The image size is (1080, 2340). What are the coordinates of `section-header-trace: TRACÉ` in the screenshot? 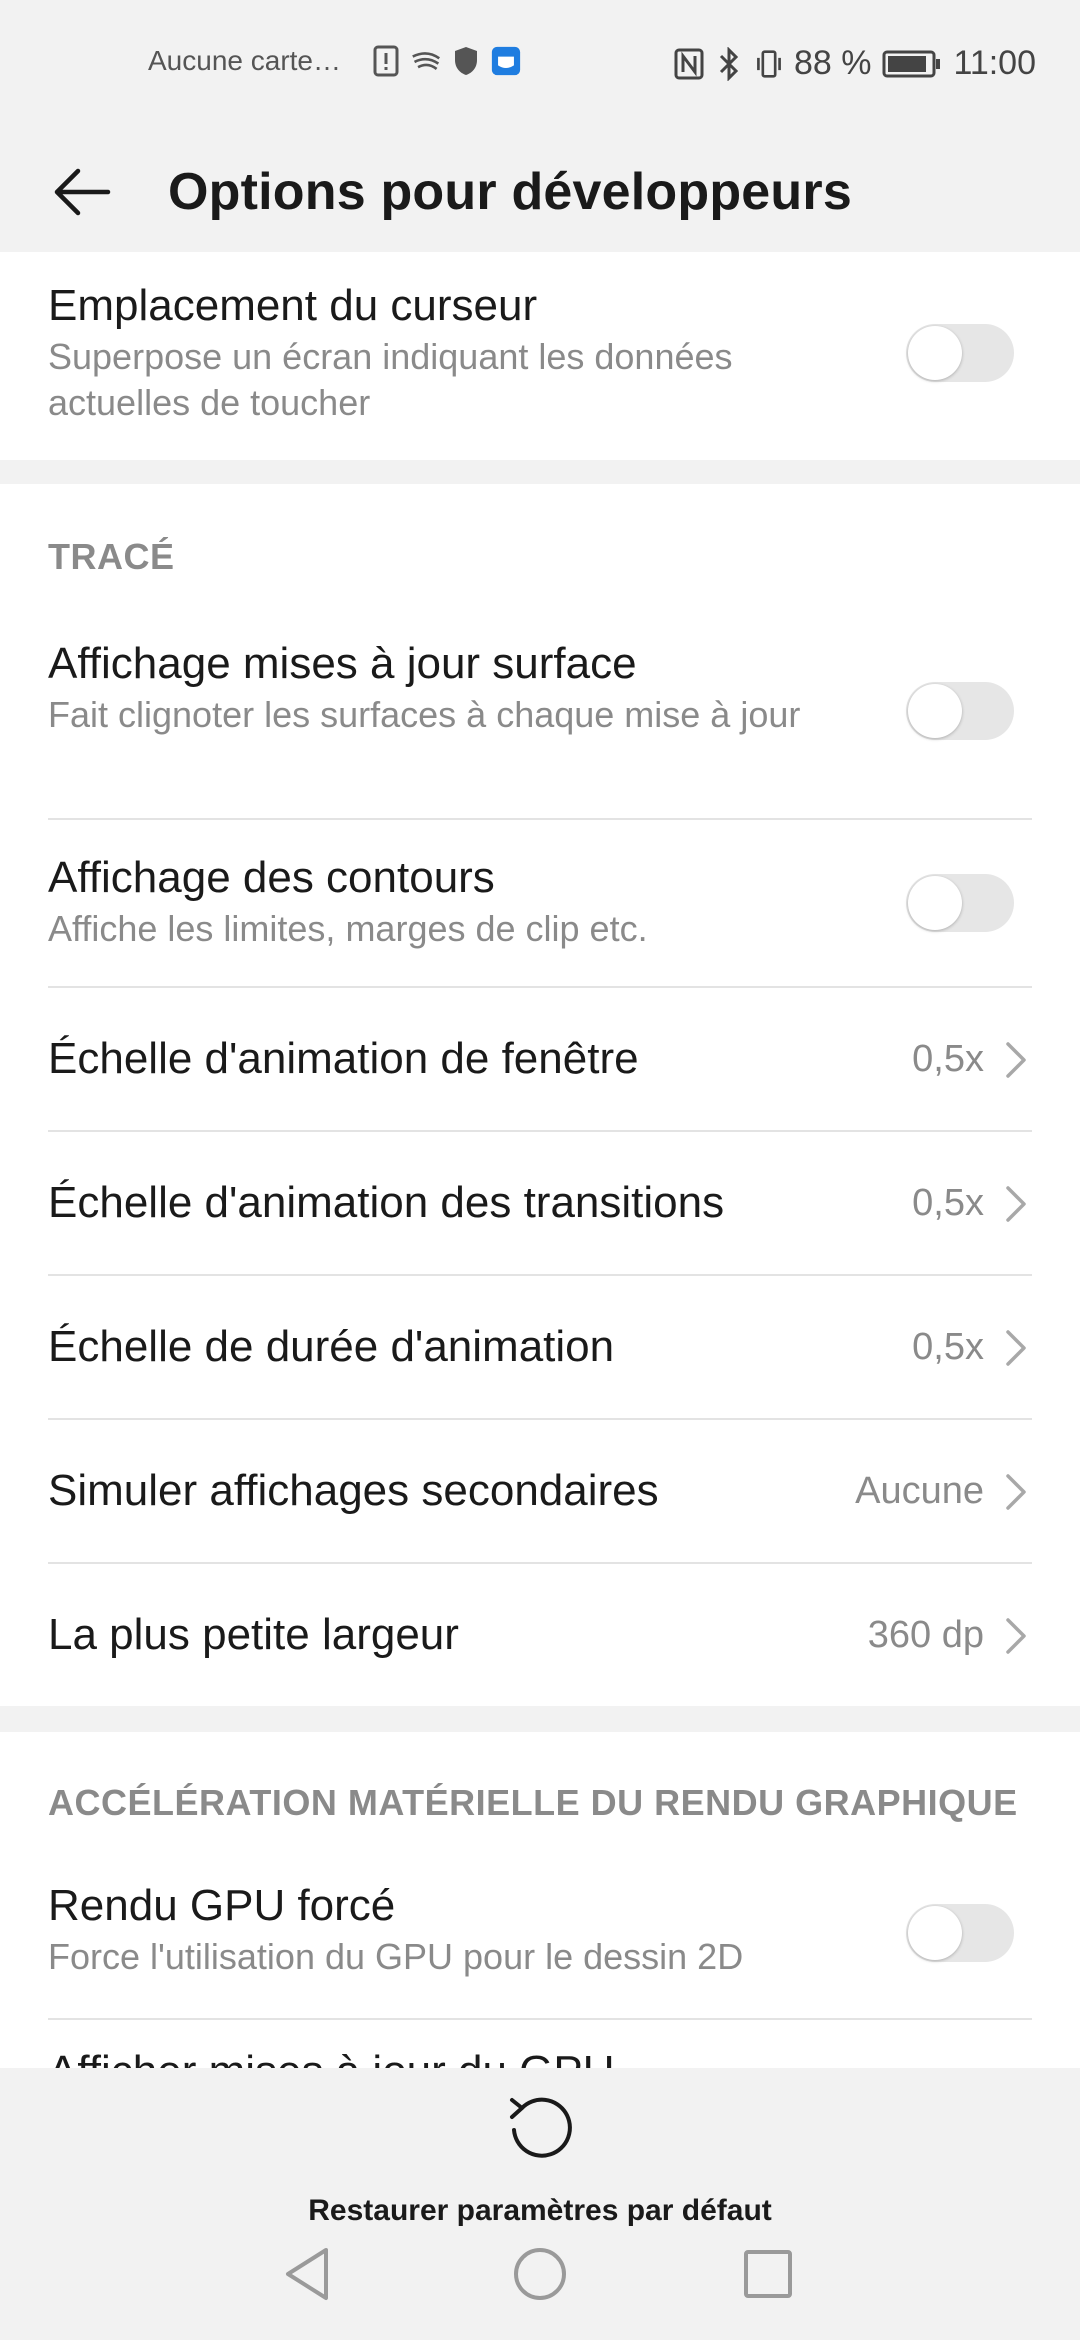 It's located at (111, 556).